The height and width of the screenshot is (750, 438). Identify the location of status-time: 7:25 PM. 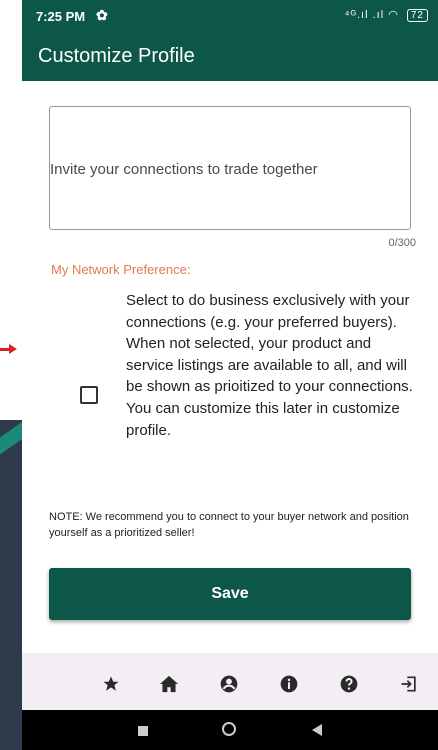
(61, 16).